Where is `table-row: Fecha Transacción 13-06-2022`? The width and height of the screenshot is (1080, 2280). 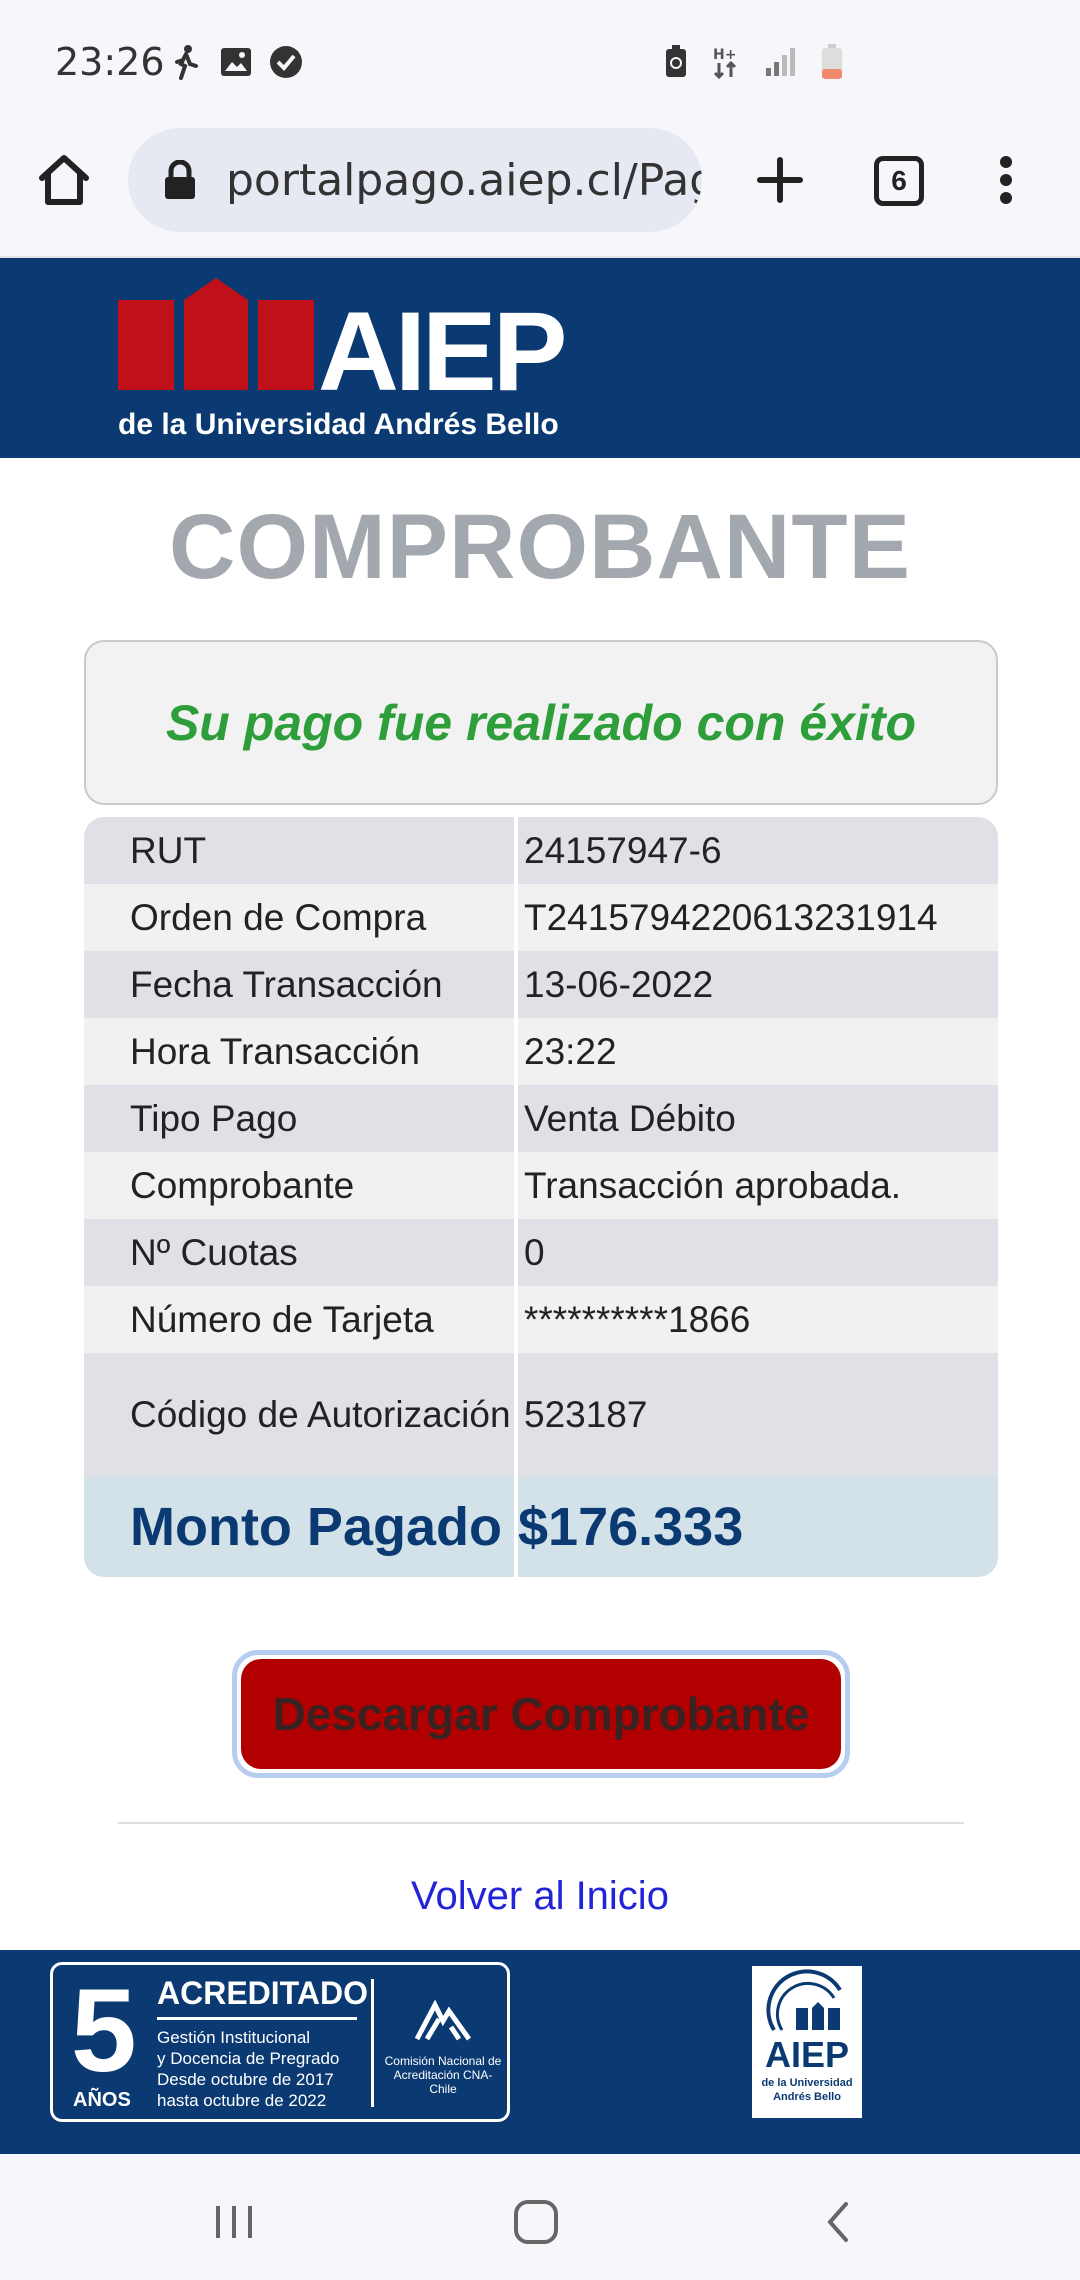 table-row: Fecha Transacción 13-06-2022 is located at coordinates (541, 984).